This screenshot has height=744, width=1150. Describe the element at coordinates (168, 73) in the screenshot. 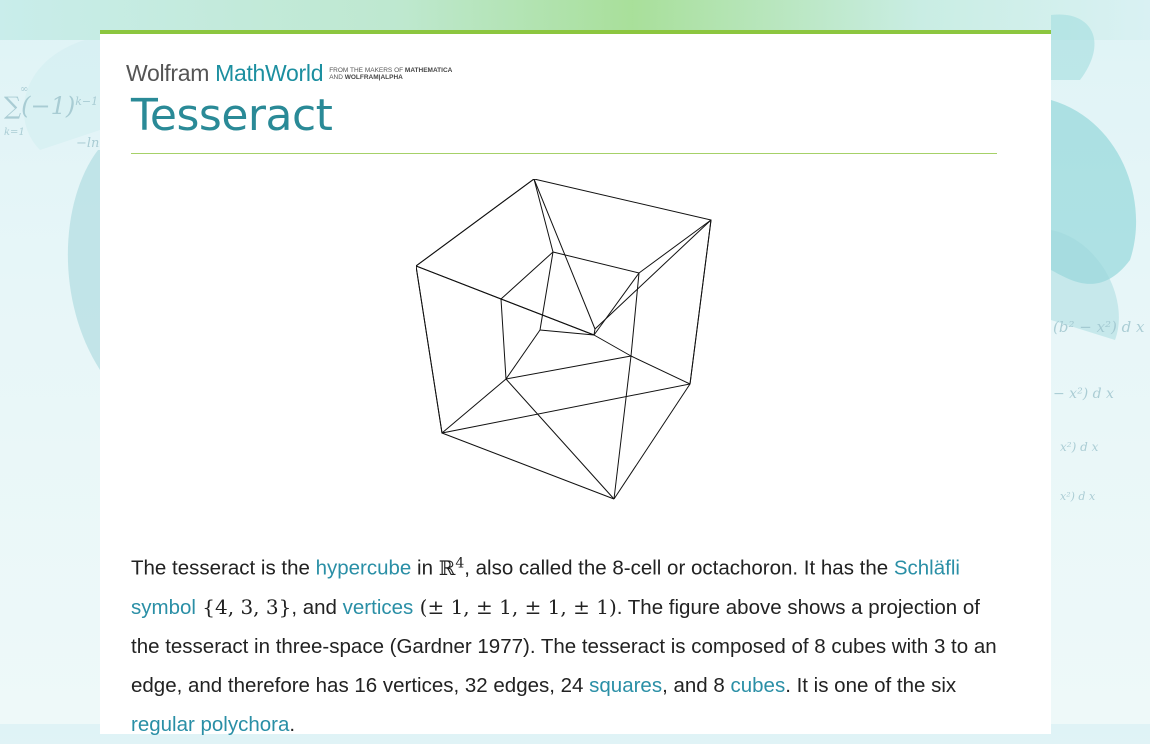

I see `logo-wolfram: Wolfram` at that location.